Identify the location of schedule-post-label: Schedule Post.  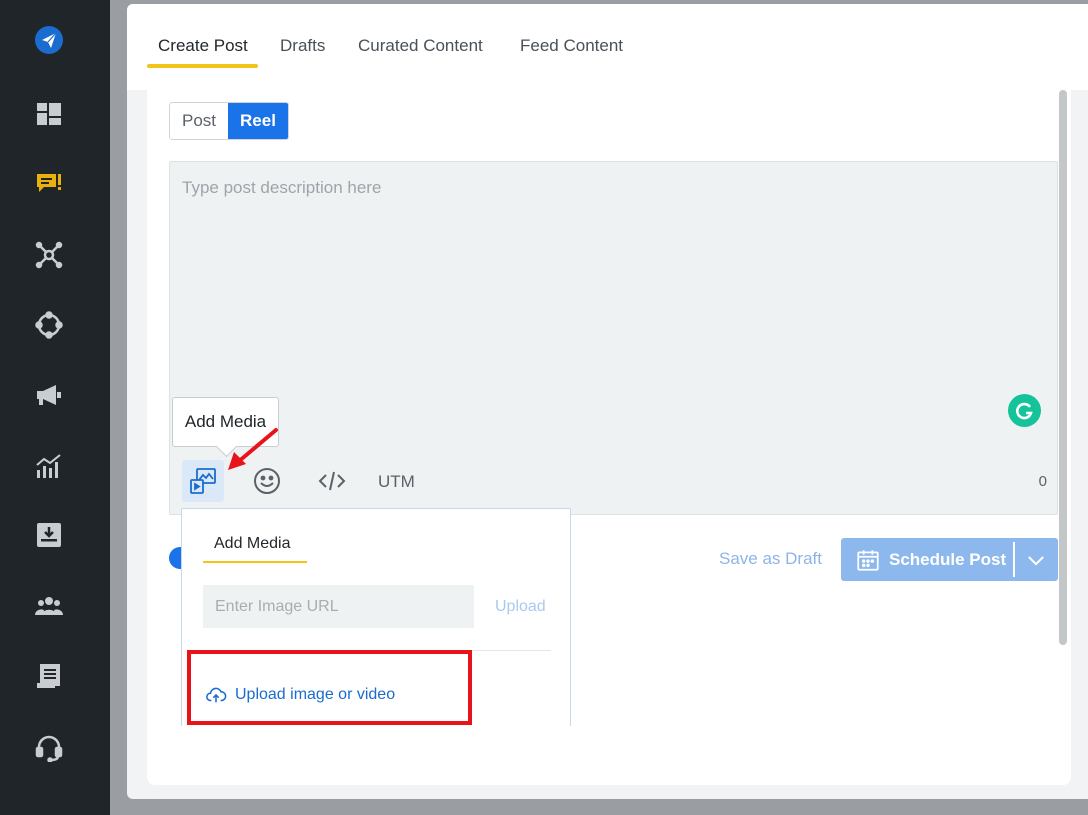
(948, 559).